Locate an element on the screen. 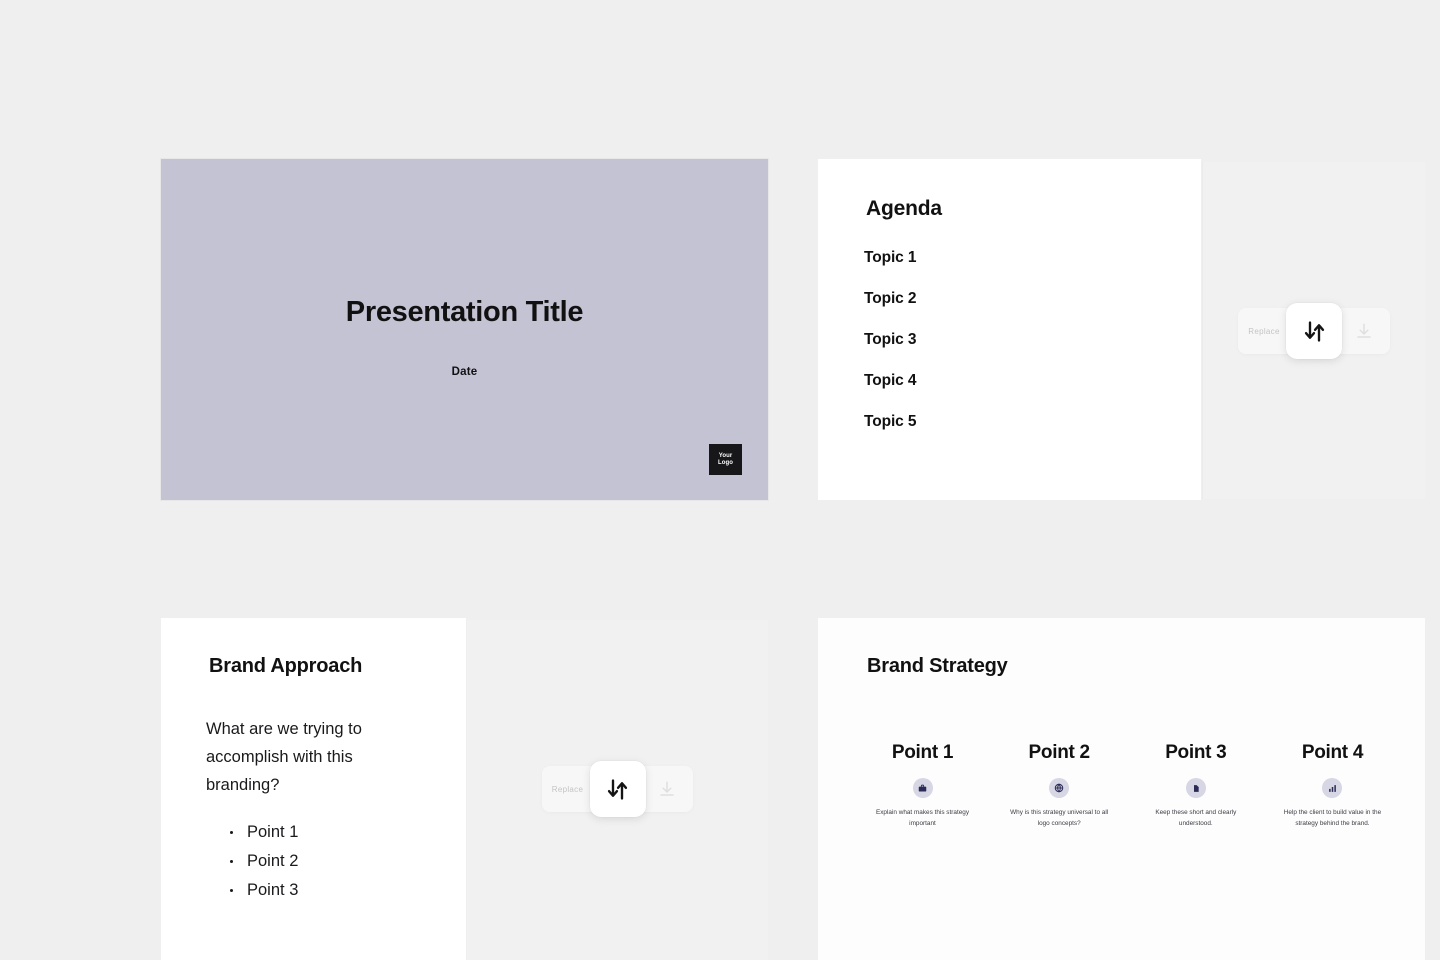 This screenshot has height=960, width=1440. strategy-point-heading: Point 2 is located at coordinates (1059, 752).